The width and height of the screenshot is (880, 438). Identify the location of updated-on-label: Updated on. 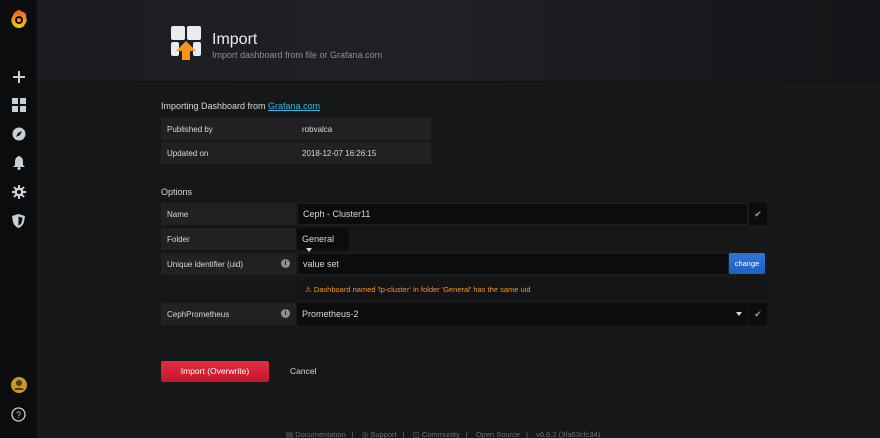
(188, 153).